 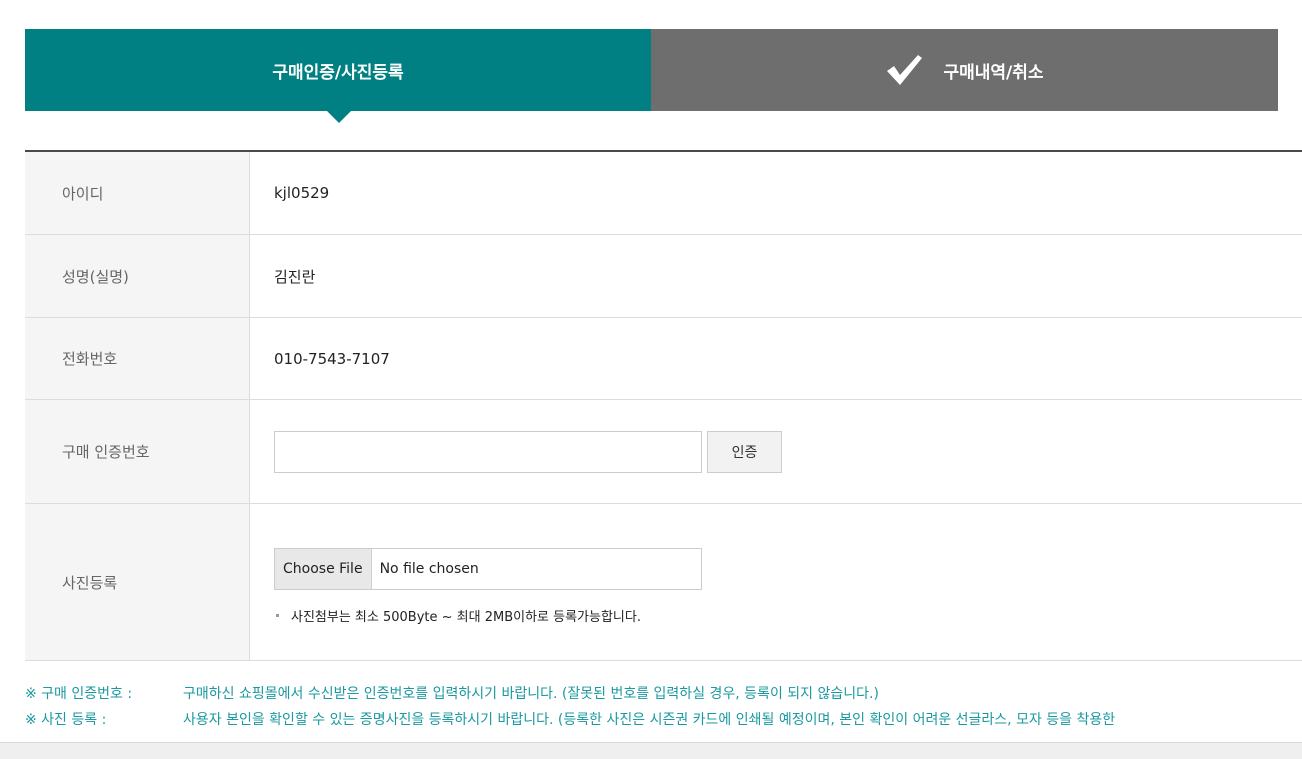 What do you see at coordinates (651, 750) in the screenshot?
I see `bottom-scroll-area` at bounding box center [651, 750].